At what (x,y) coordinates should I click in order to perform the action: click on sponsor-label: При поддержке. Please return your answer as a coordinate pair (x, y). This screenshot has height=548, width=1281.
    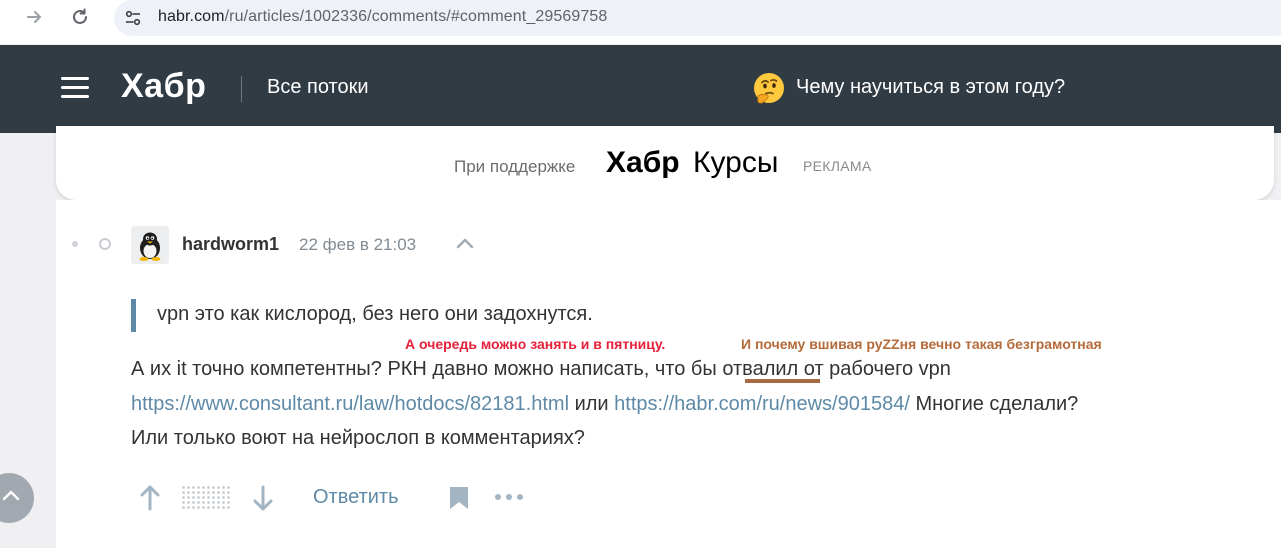
    Looking at the image, I should click on (515, 166).